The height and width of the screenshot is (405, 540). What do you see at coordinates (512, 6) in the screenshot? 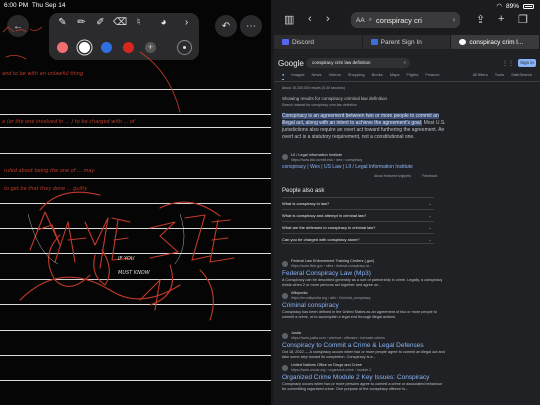
I see `battery-percent: 89%` at bounding box center [512, 6].